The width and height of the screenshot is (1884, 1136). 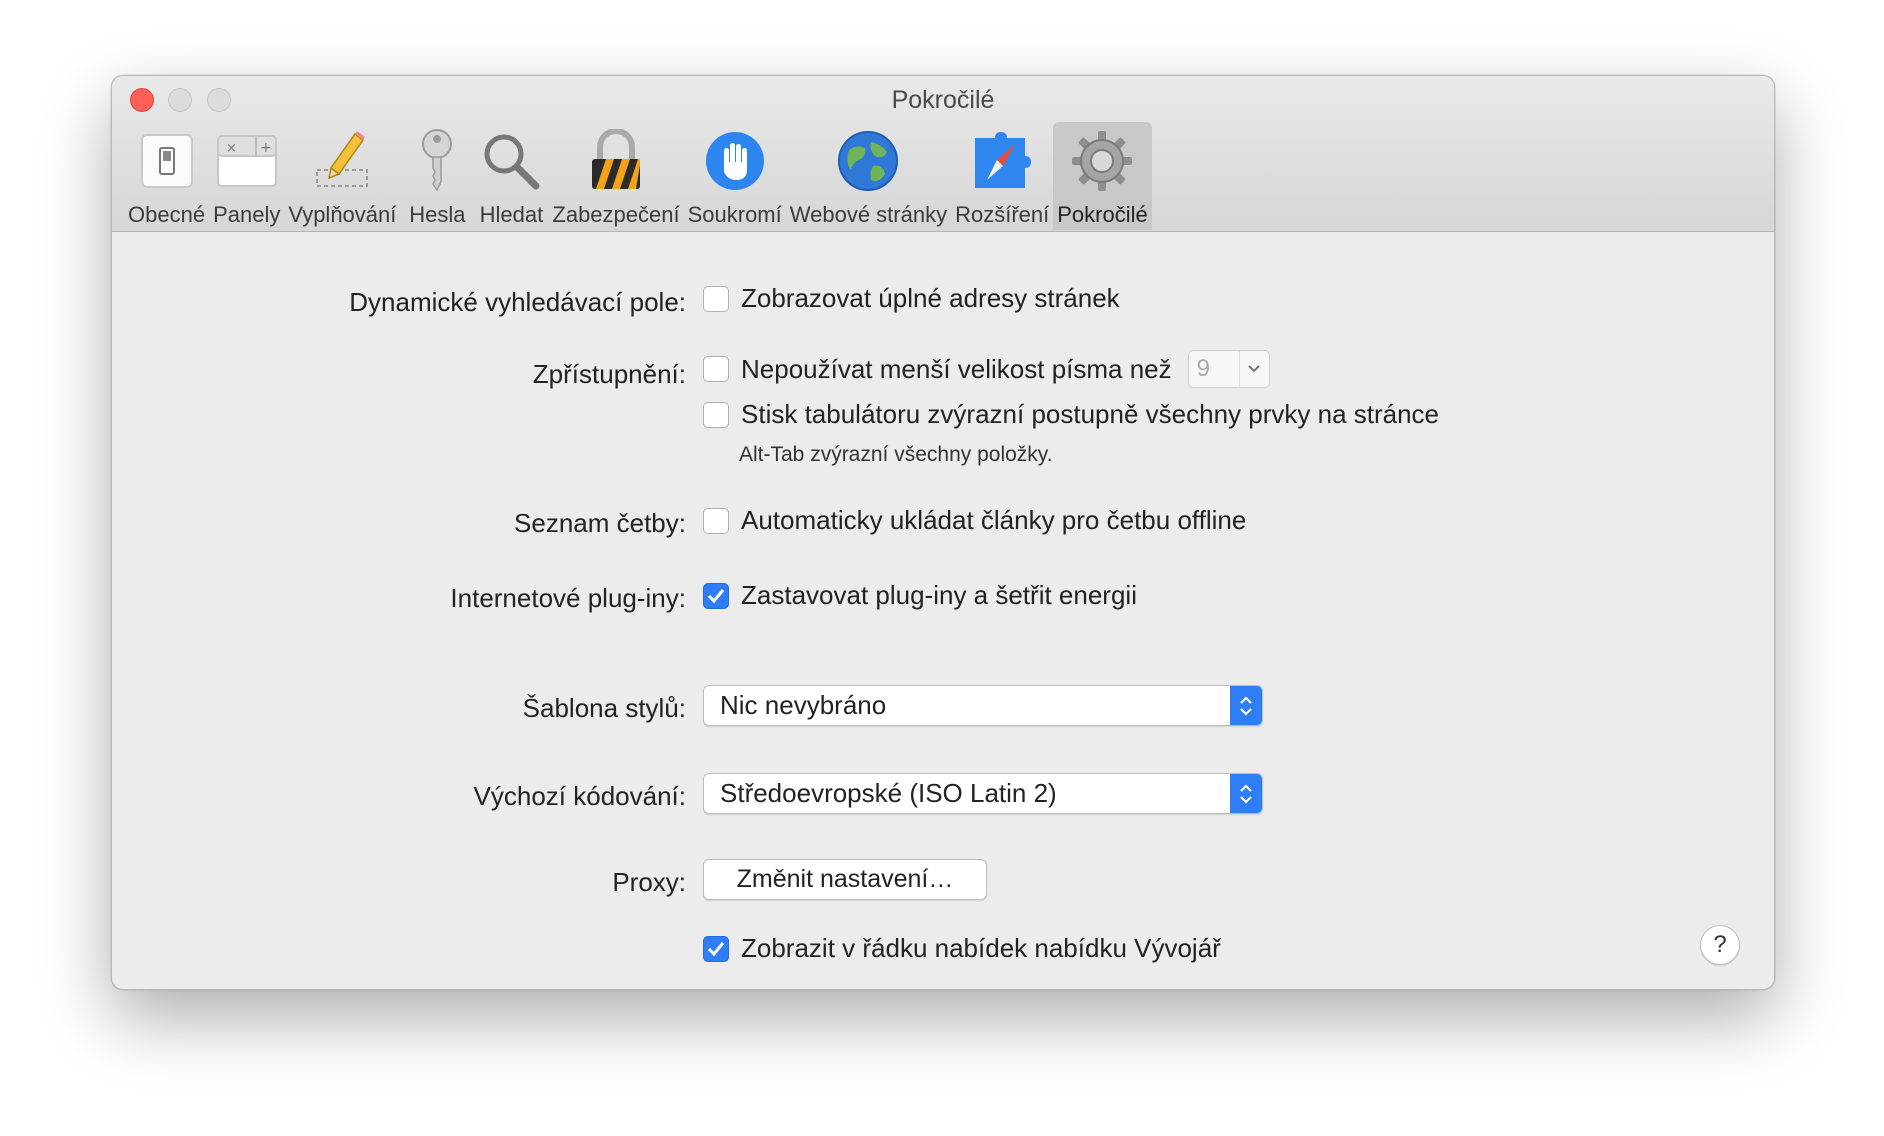 I want to click on show-full-address-text: Zobrazovat úplné adresy stránek, so click(x=930, y=298).